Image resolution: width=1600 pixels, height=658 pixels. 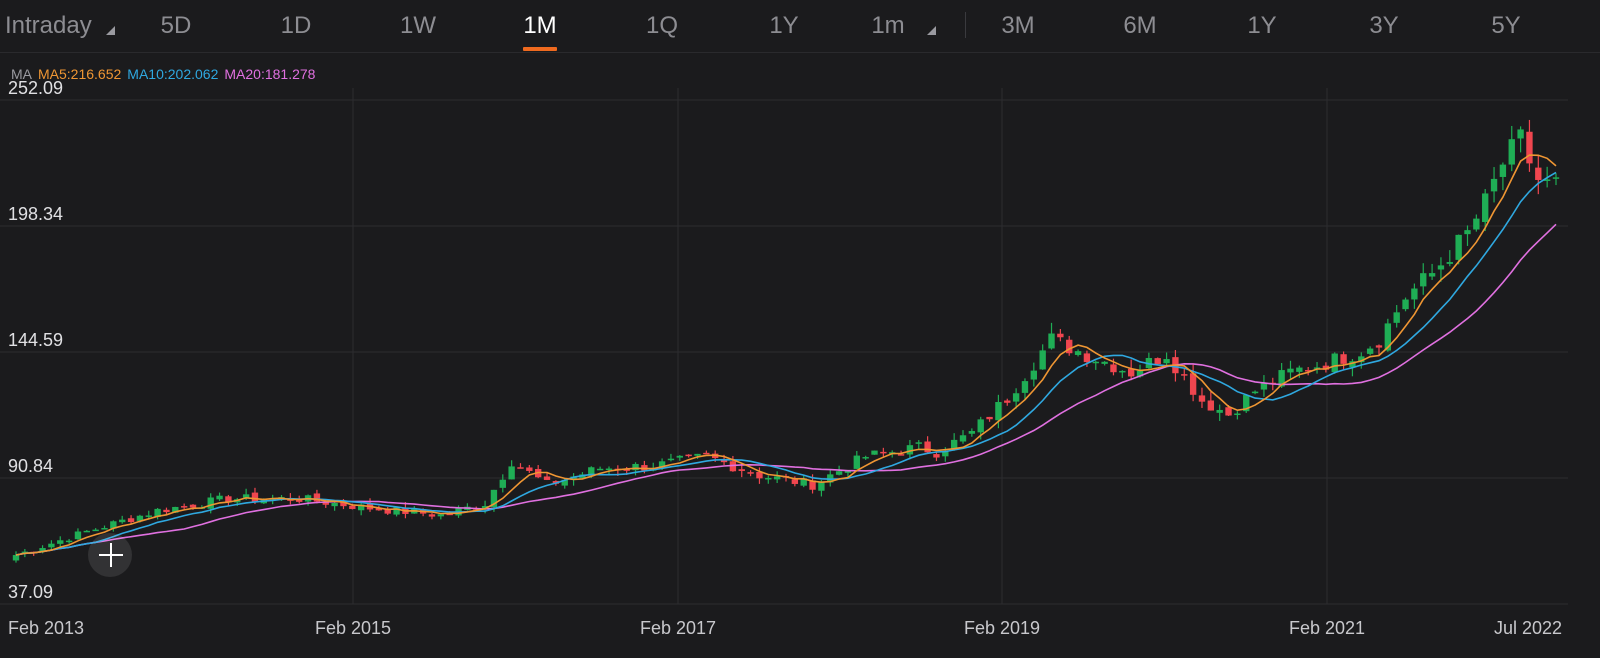 I want to click on y-tick-label: 198.34, so click(x=35, y=214).